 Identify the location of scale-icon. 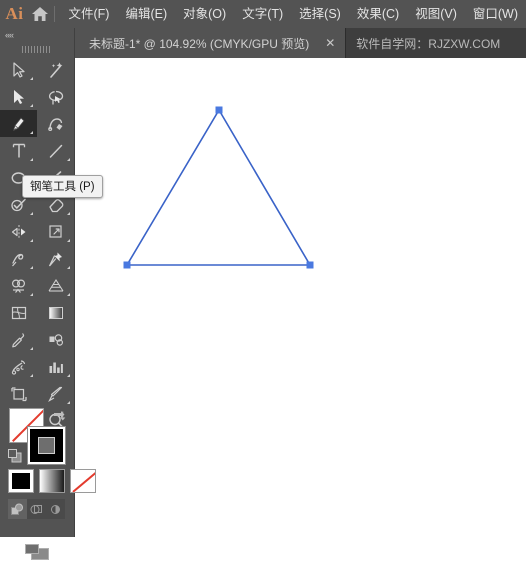
(56, 232).